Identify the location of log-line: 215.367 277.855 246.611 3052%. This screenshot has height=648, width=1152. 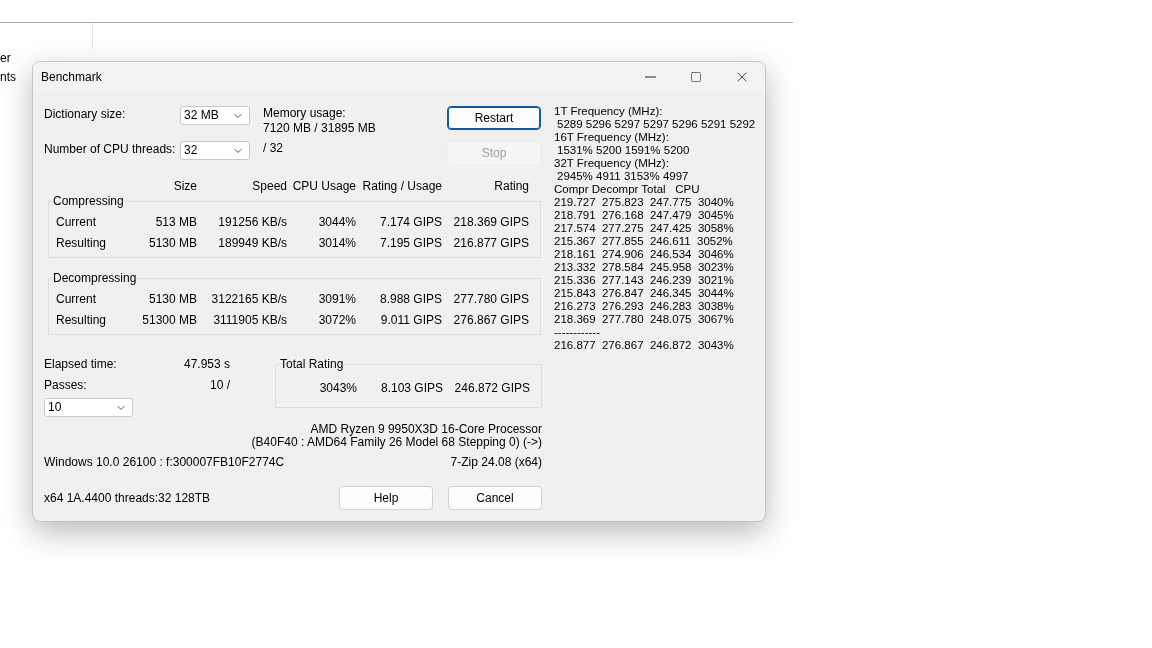
(644, 241).